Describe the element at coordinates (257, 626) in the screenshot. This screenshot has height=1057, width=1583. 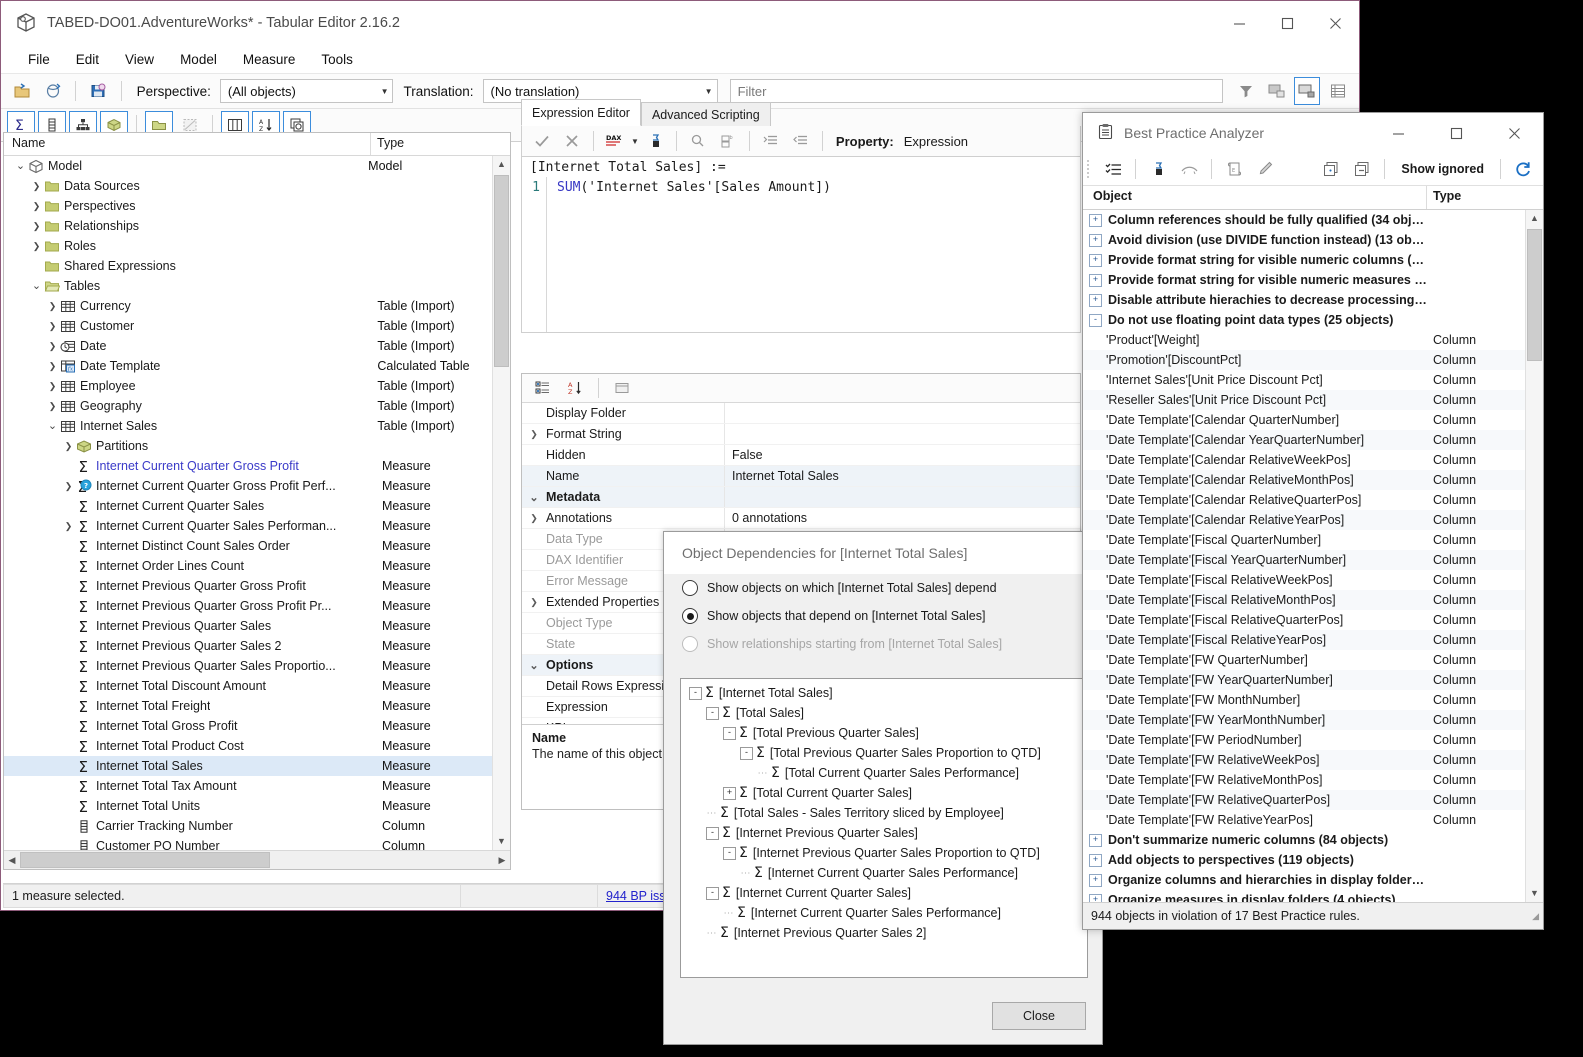
I see `tree-row: Σ Internet Previous Quarter Sales Measure` at that location.